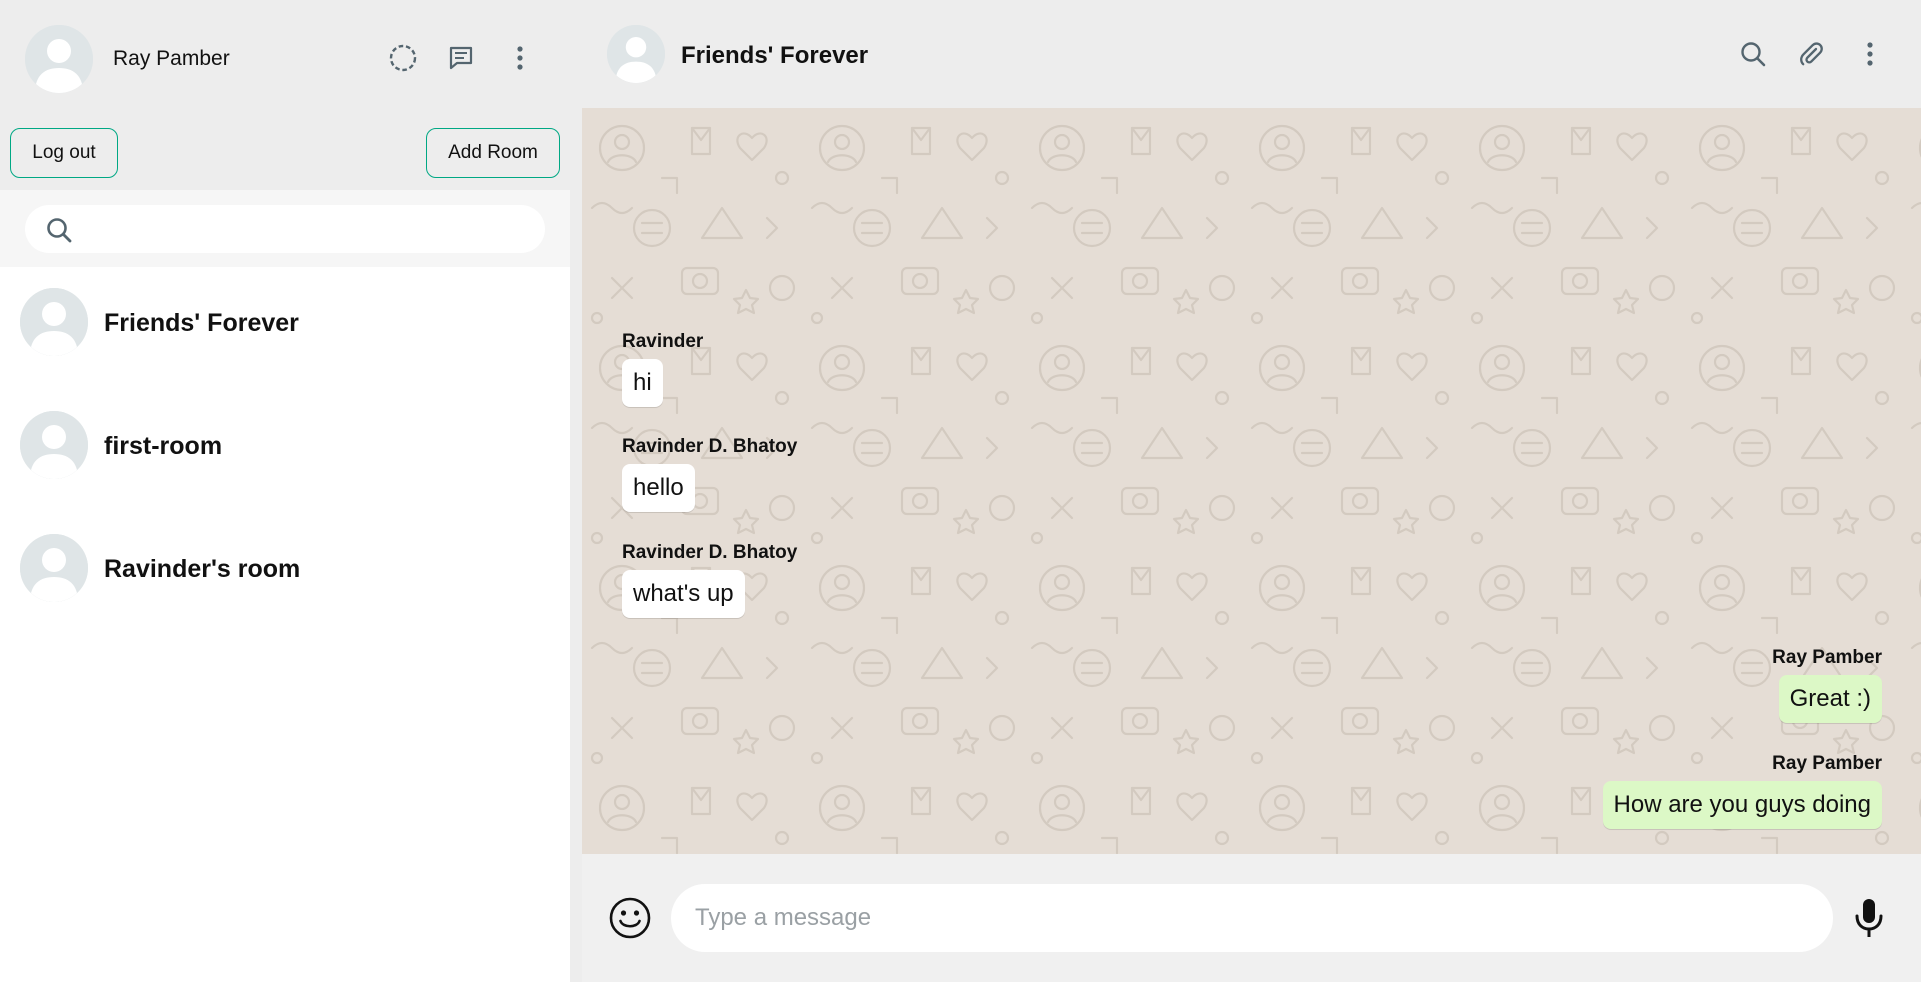 This screenshot has height=982, width=1921. Describe the element at coordinates (201, 323) in the screenshot. I see `room-name: Friends' Forever` at that location.